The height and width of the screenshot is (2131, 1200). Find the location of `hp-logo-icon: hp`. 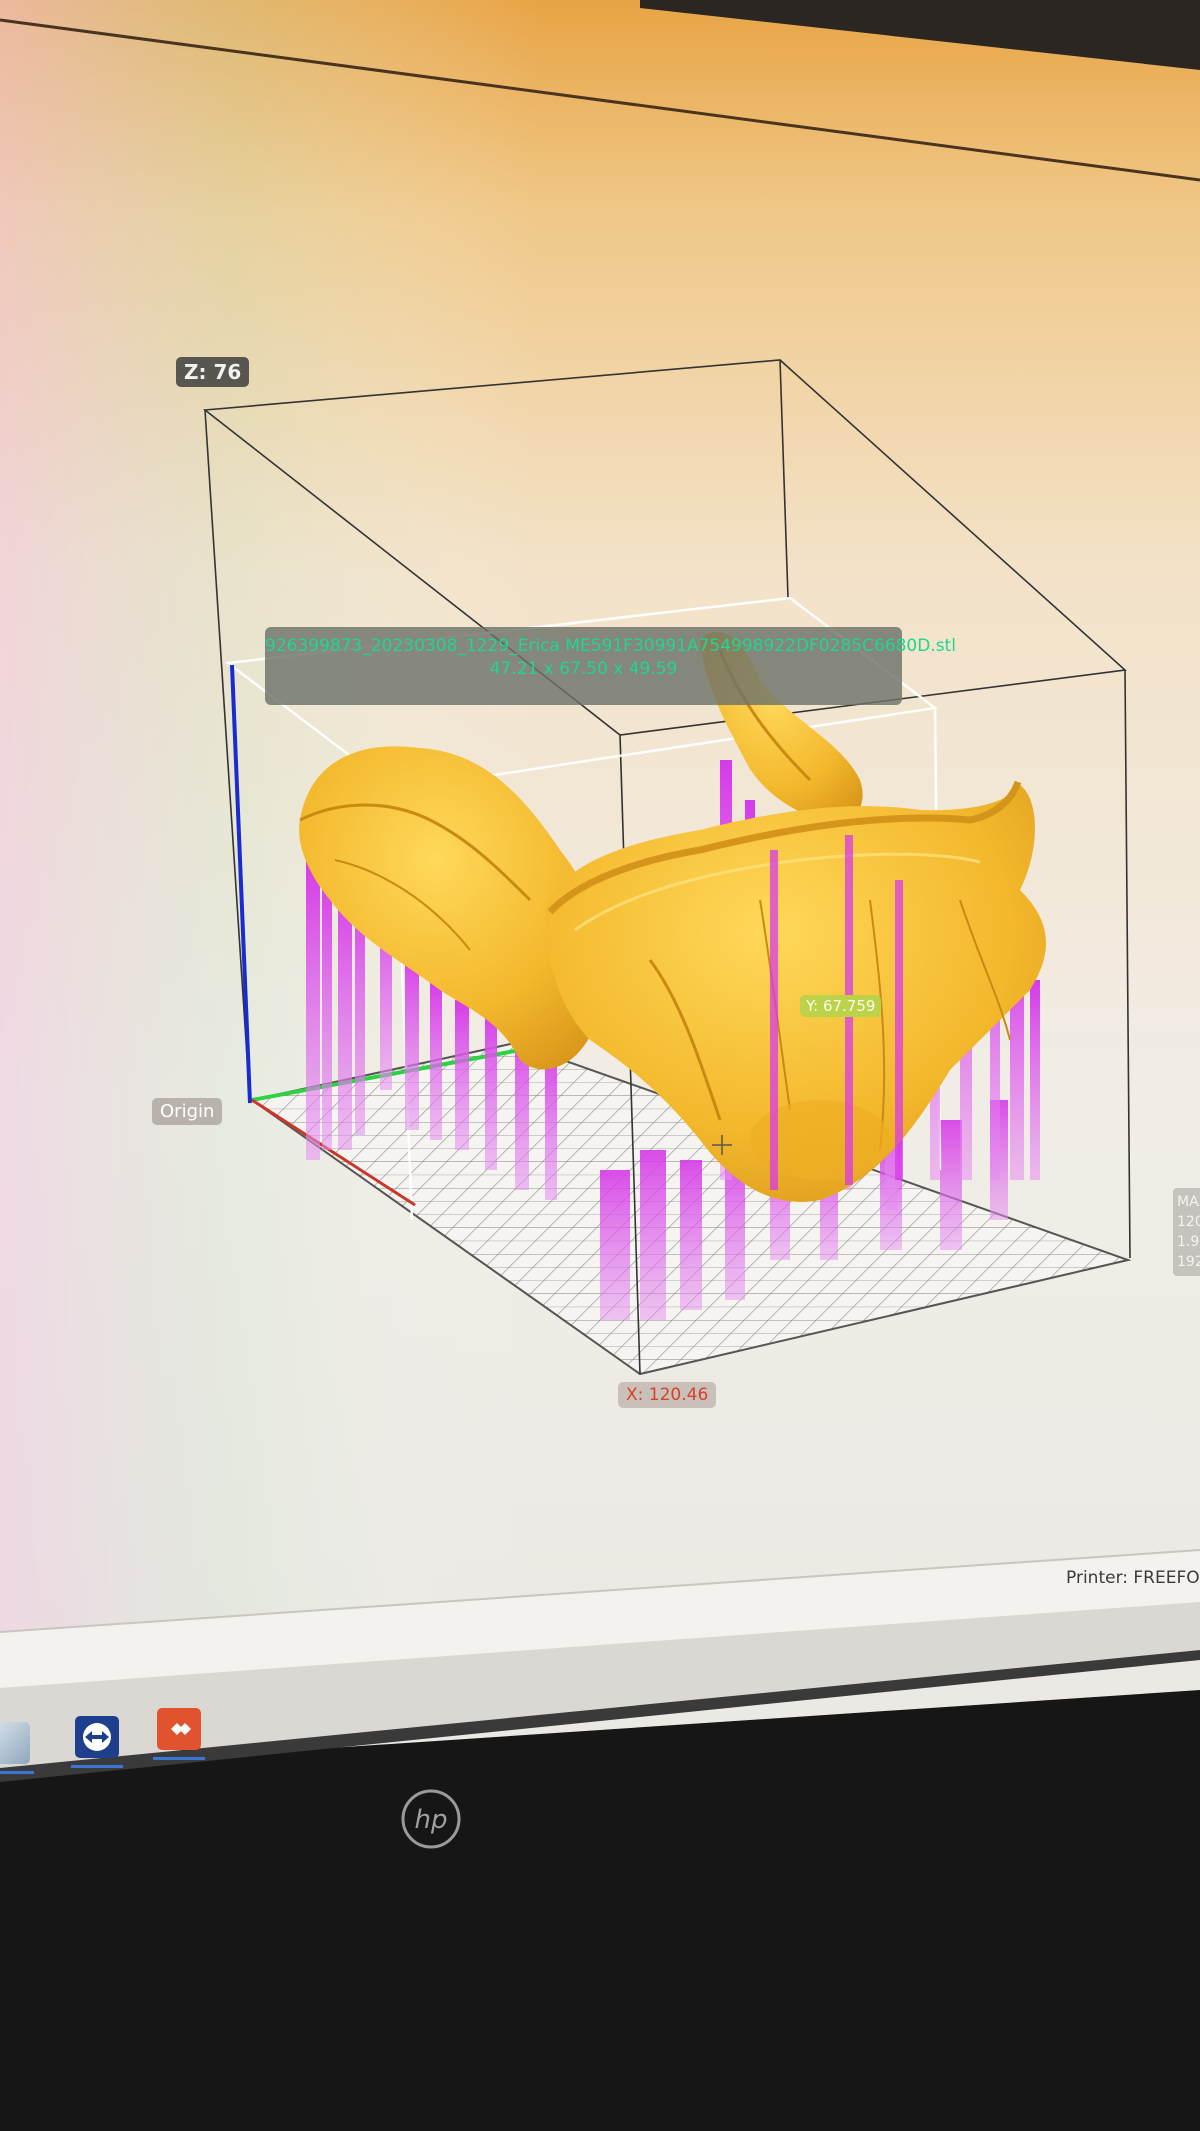

hp-logo-icon: hp is located at coordinates (431, 1820).